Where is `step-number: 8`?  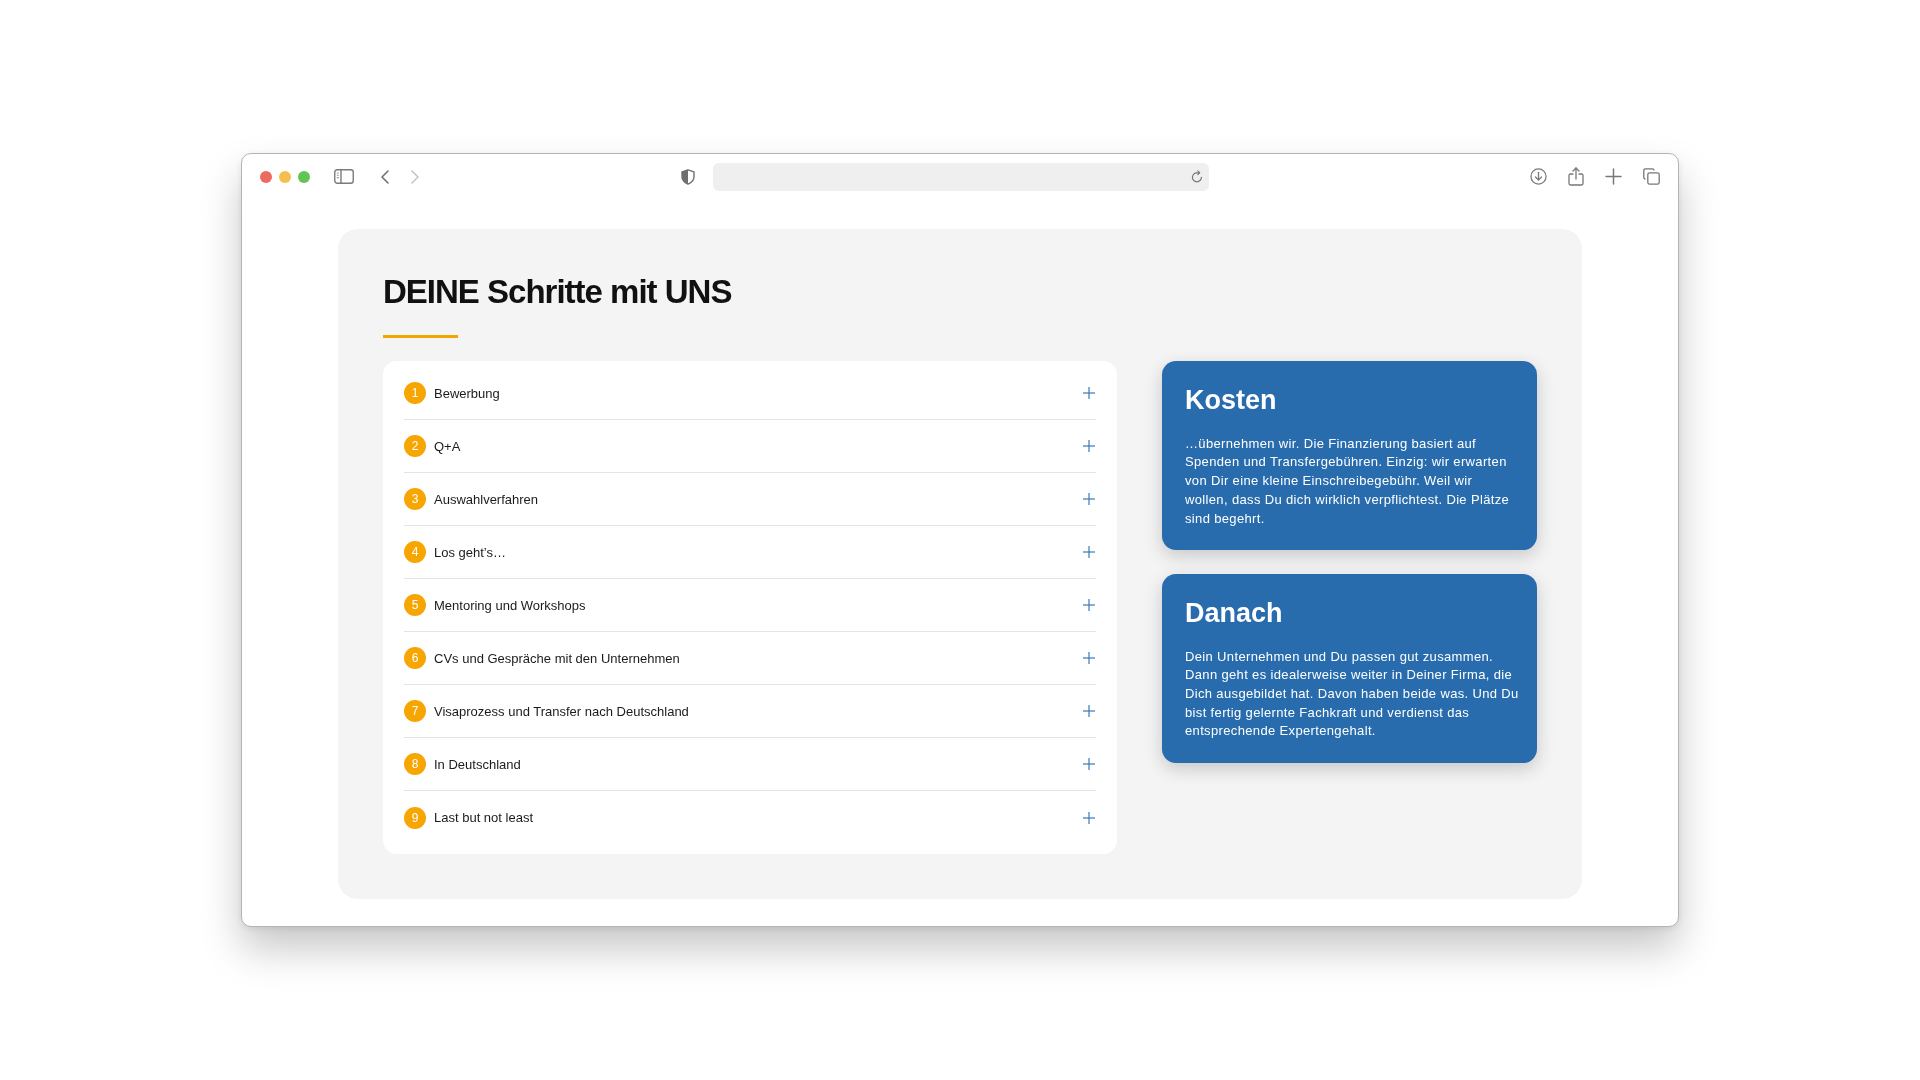
step-number: 8 is located at coordinates (415, 764).